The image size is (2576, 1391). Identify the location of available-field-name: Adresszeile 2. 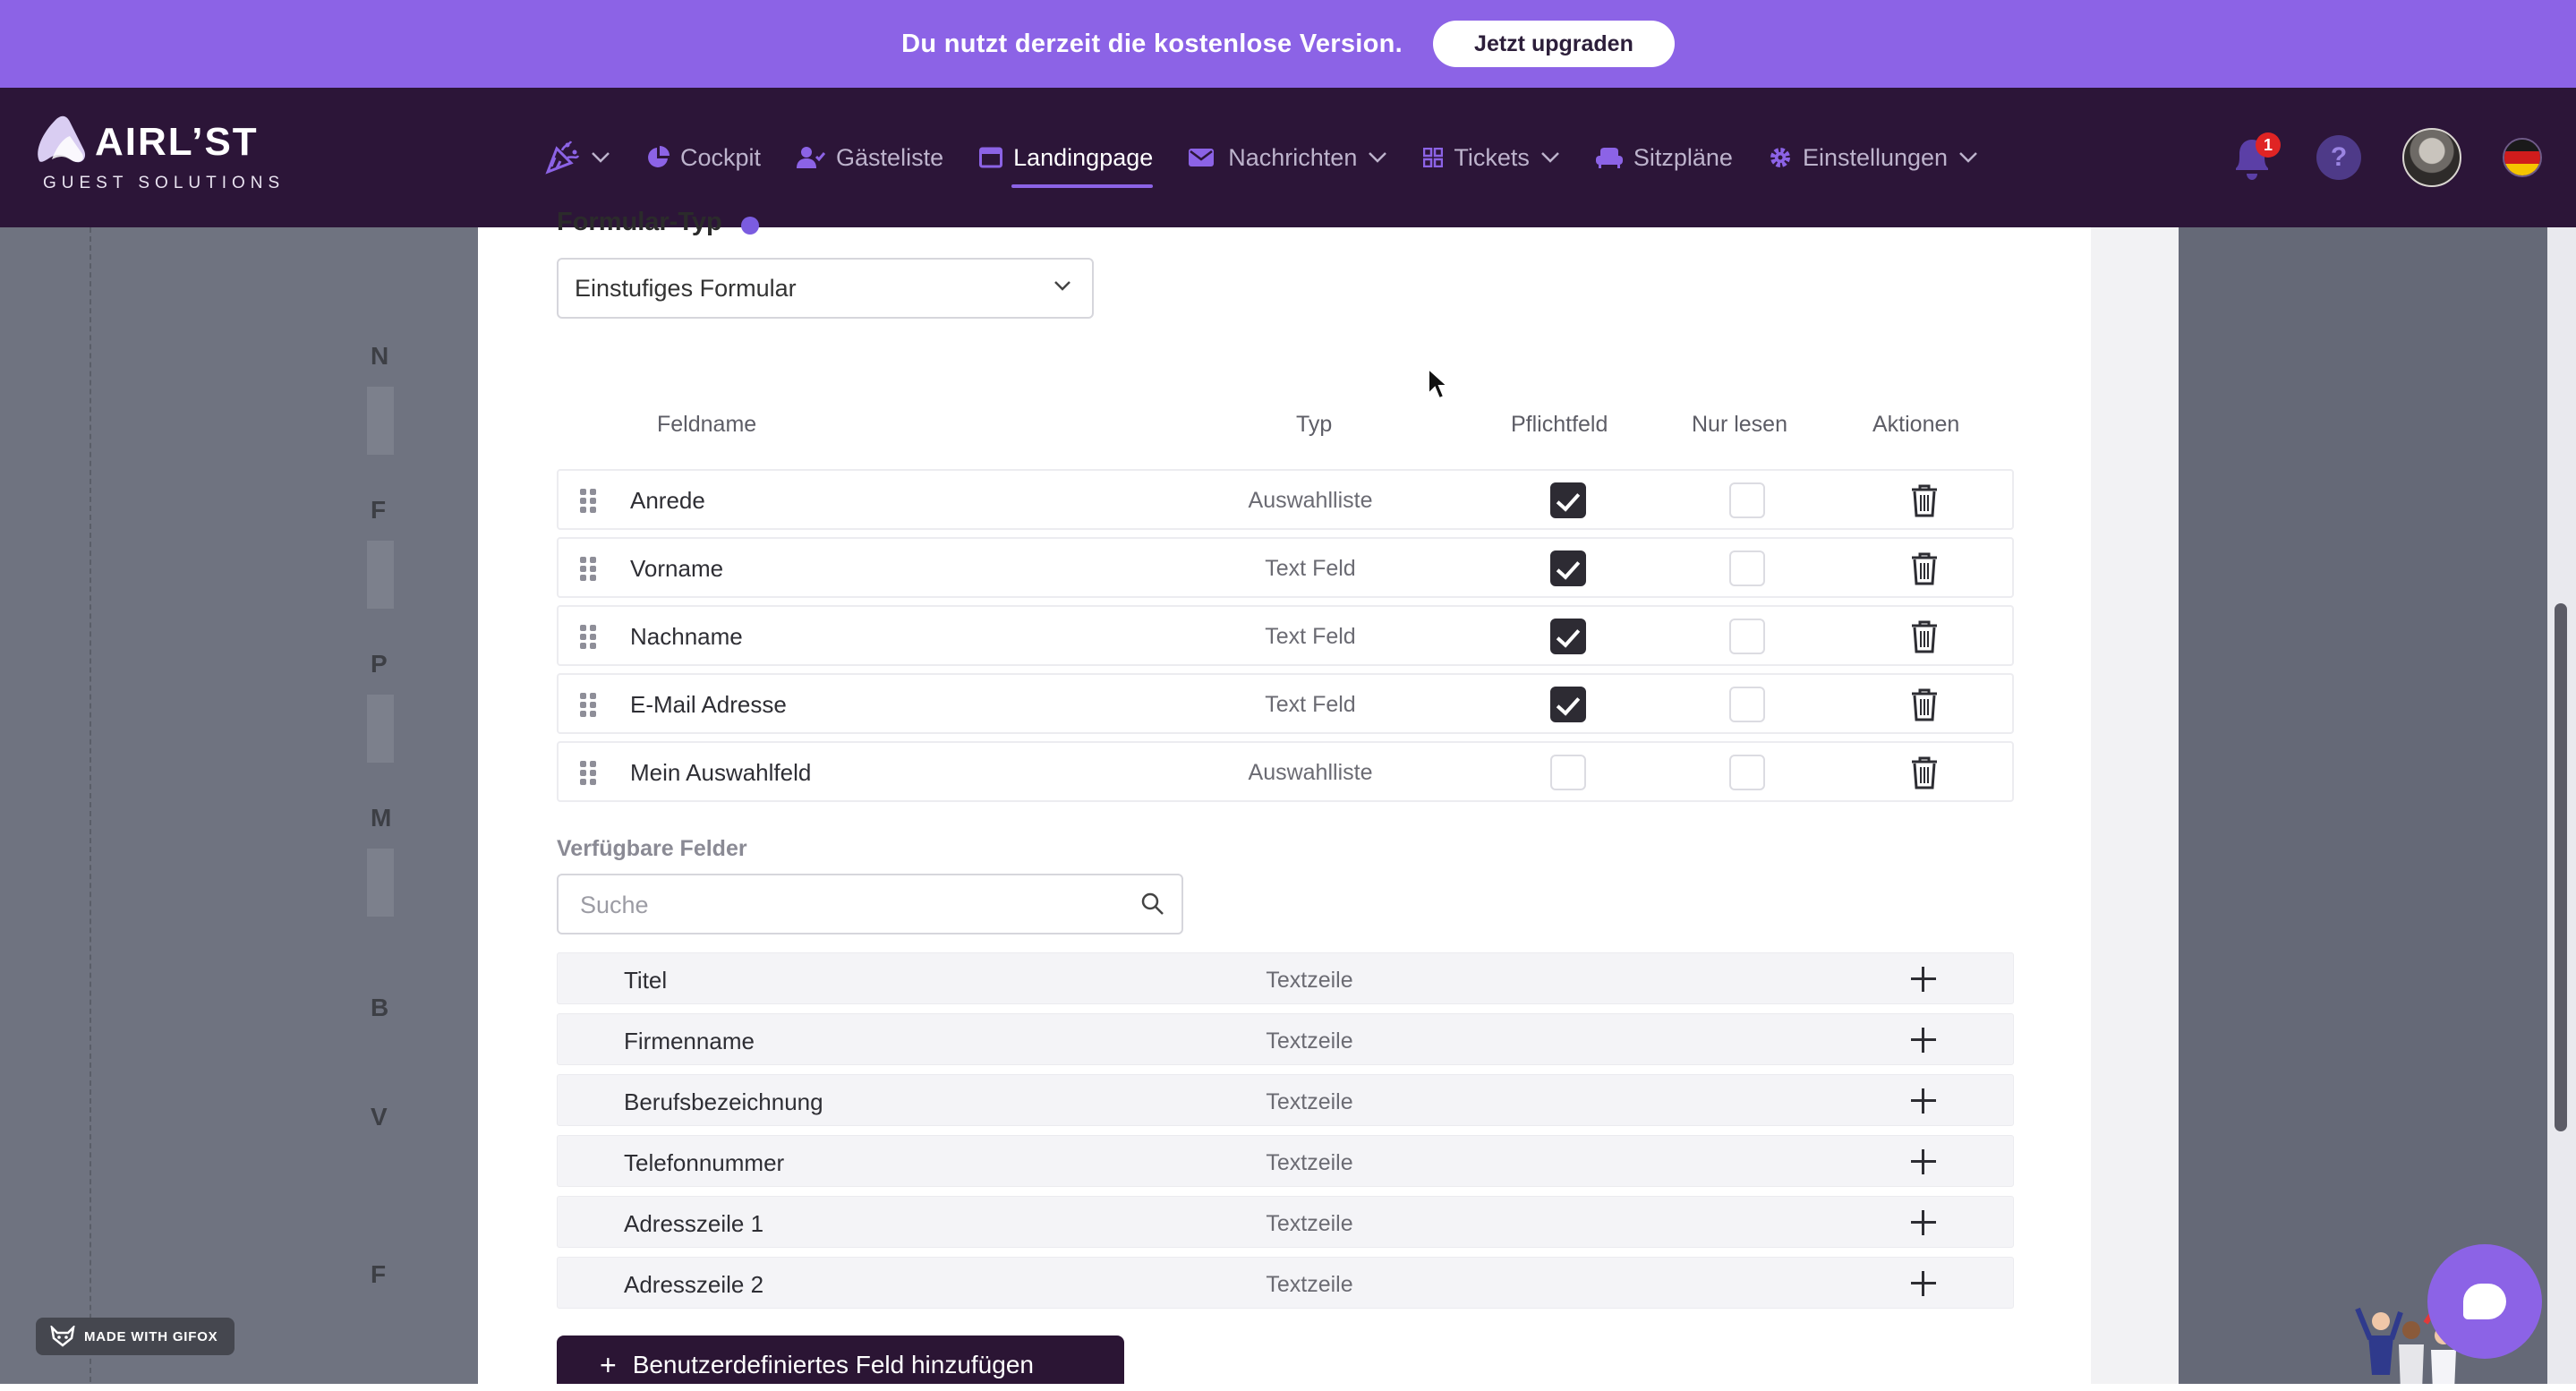
(694, 1284).